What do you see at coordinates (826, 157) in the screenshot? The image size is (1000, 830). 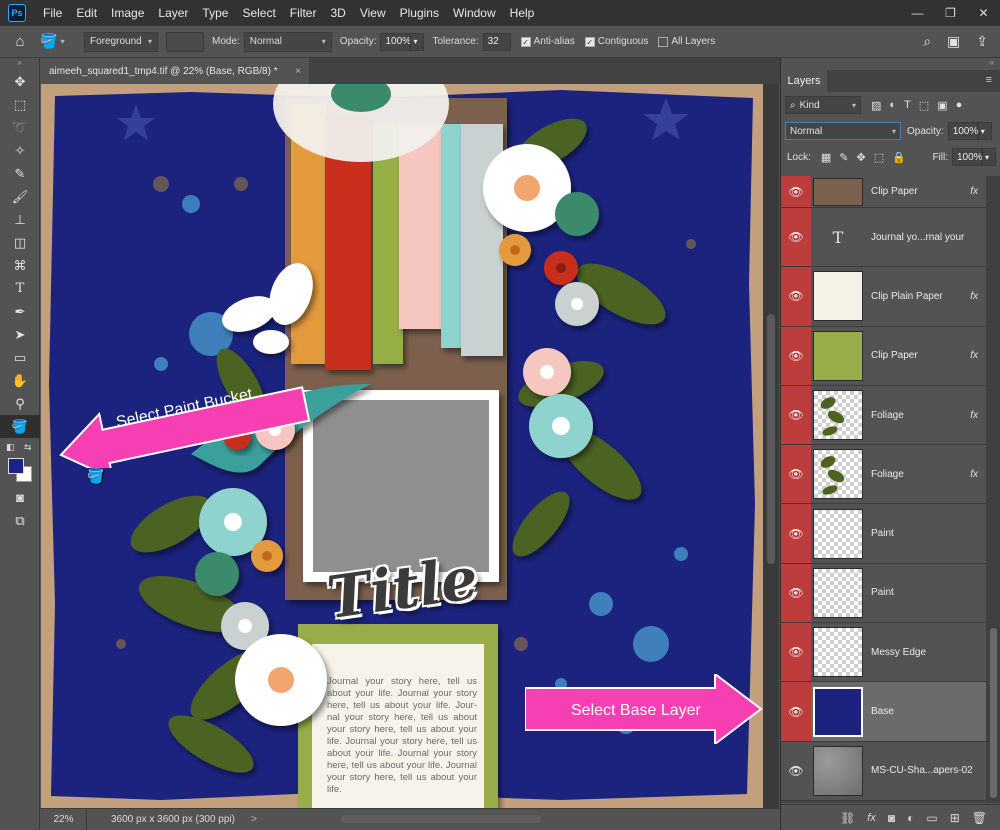 I see `lock-transparency-icon: ▦` at bounding box center [826, 157].